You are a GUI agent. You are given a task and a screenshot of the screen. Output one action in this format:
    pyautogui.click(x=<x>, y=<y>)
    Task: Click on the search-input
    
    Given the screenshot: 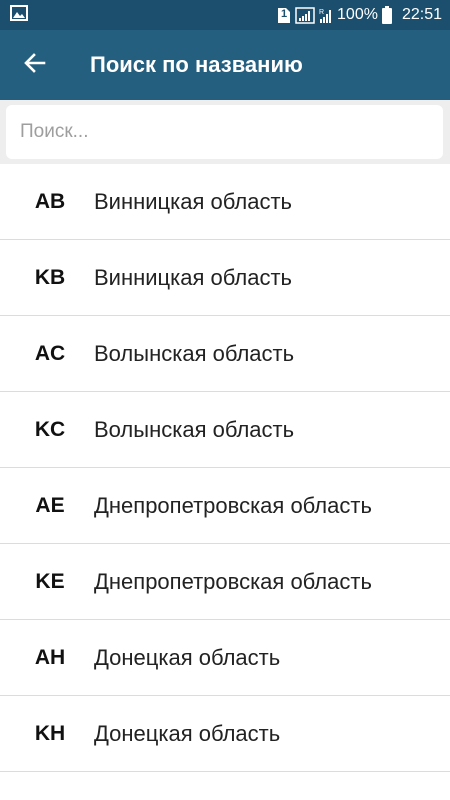 What is the action you would take?
    pyautogui.click(x=224, y=132)
    